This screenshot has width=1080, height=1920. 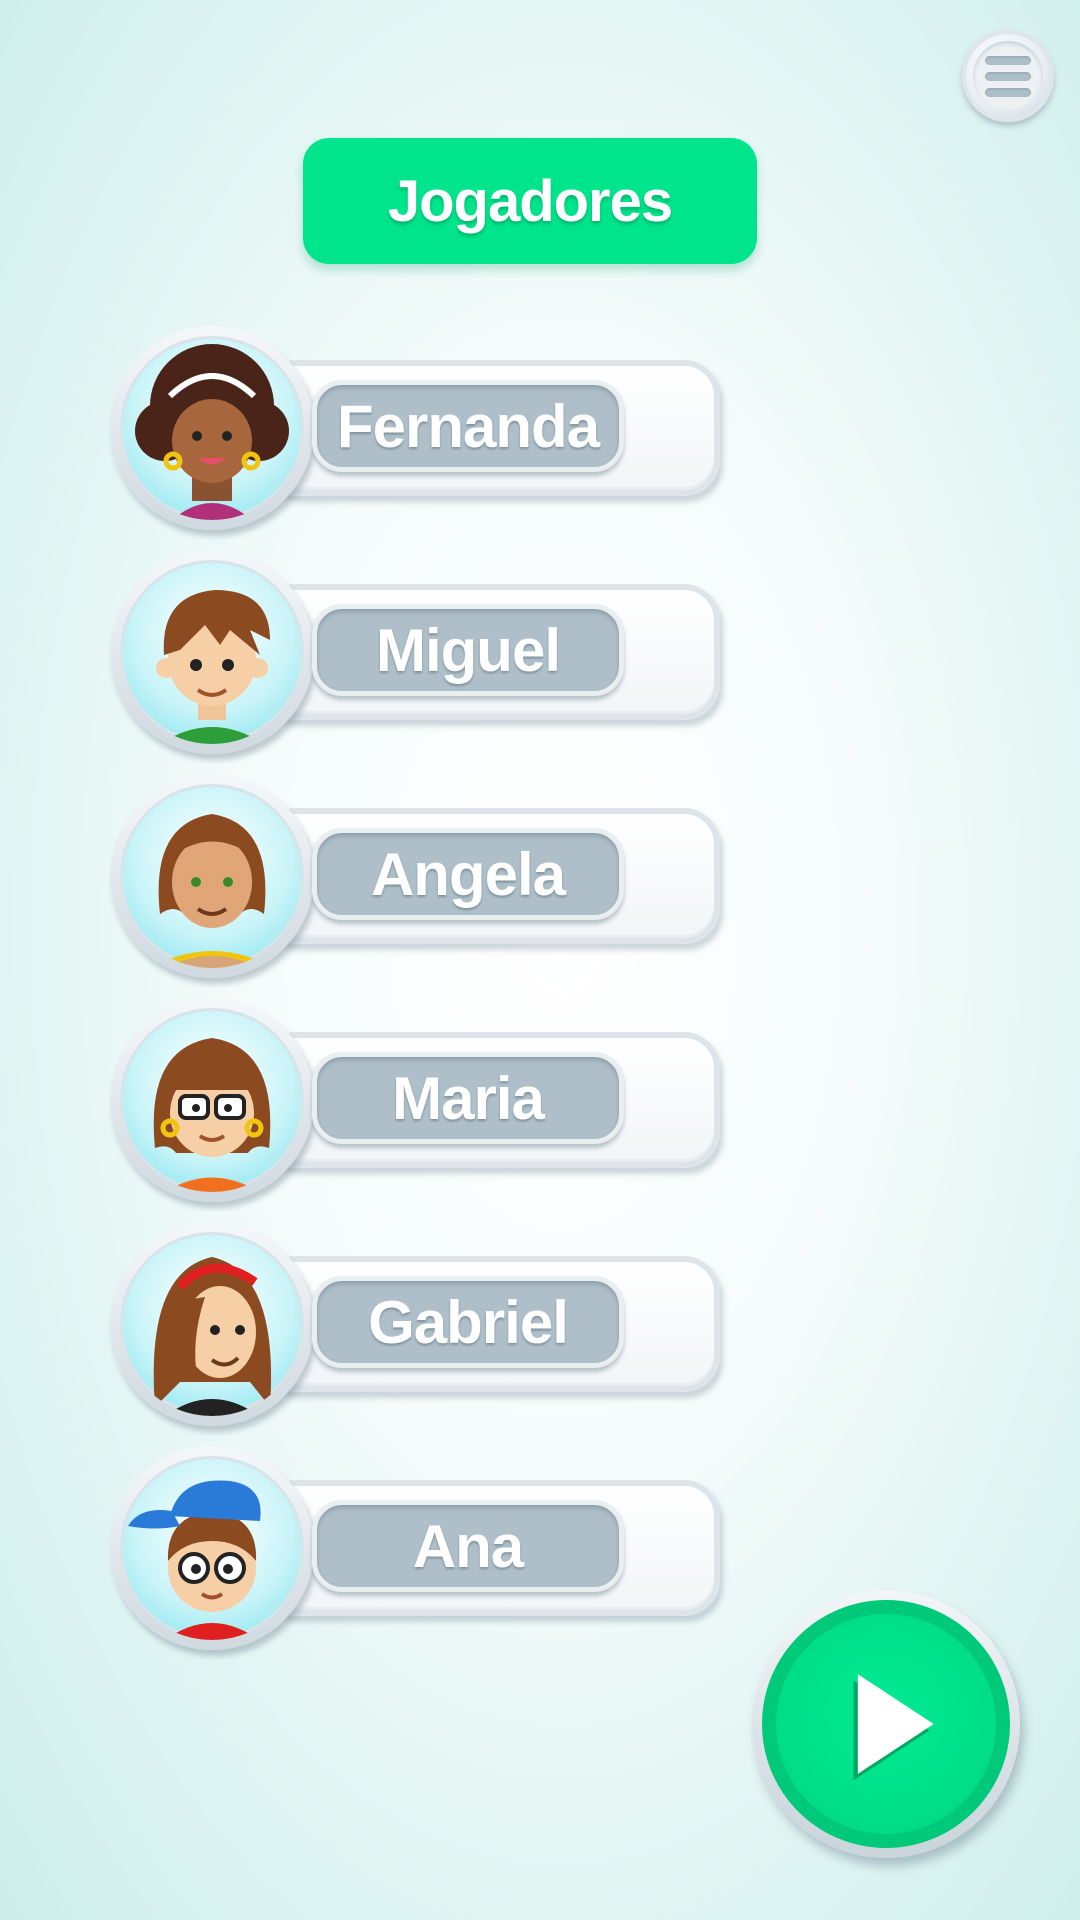 I want to click on player-name: Ana, so click(x=468, y=1546).